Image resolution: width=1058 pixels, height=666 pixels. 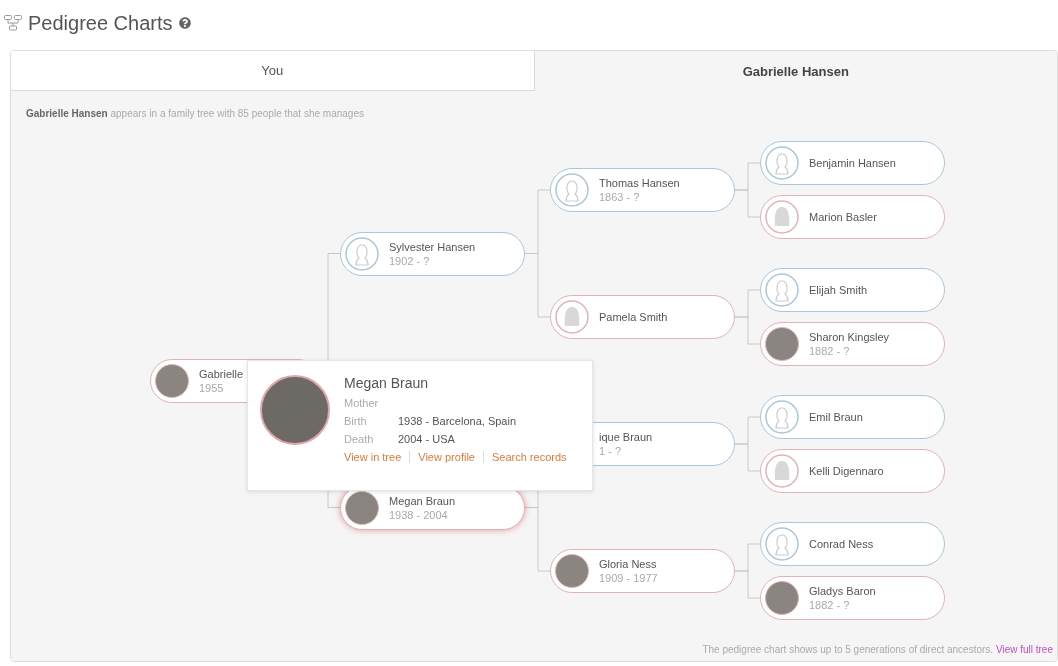 What do you see at coordinates (221, 373) in the screenshot?
I see `person-name: Gabrielle` at bounding box center [221, 373].